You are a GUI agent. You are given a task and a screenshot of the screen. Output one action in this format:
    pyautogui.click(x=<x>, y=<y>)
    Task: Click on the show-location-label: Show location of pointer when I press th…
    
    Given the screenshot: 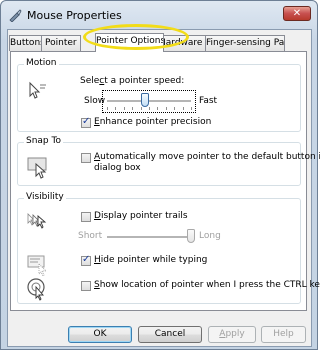 What is the action you would take?
    pyautogui.click(x=207, y=285)
    